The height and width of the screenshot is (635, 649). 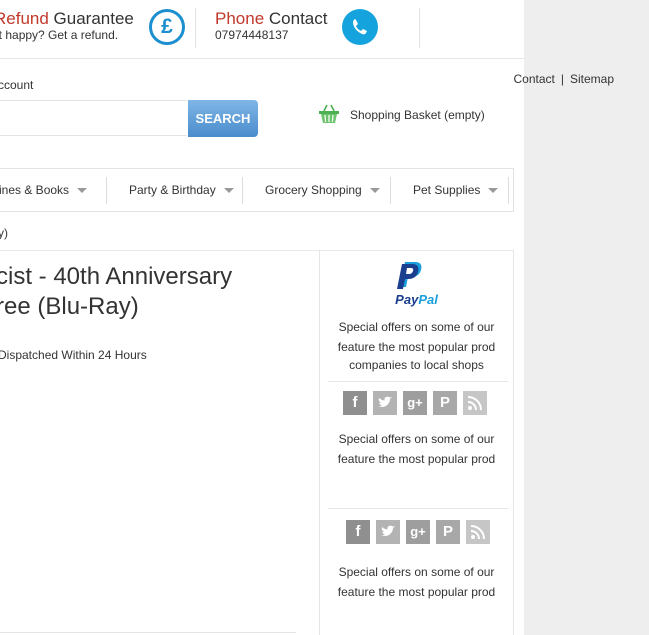 I want to click on phone-icon, so click(x=360, y=27).